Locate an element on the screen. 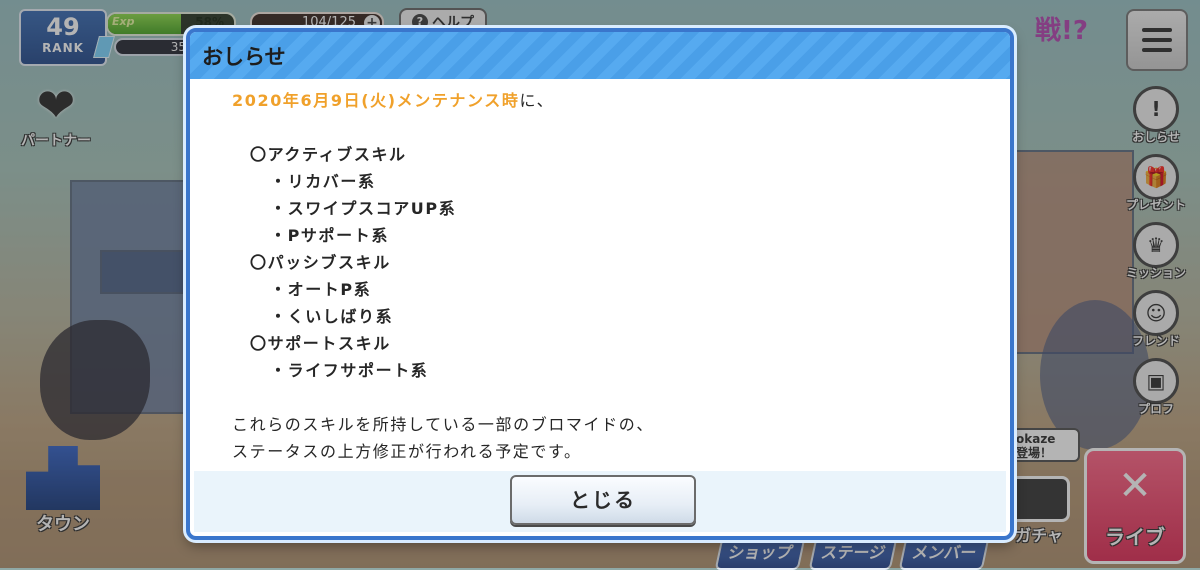 The image size is (1200, 570). skill-item: ・リカバー系 is located at coordinates (323, 181).